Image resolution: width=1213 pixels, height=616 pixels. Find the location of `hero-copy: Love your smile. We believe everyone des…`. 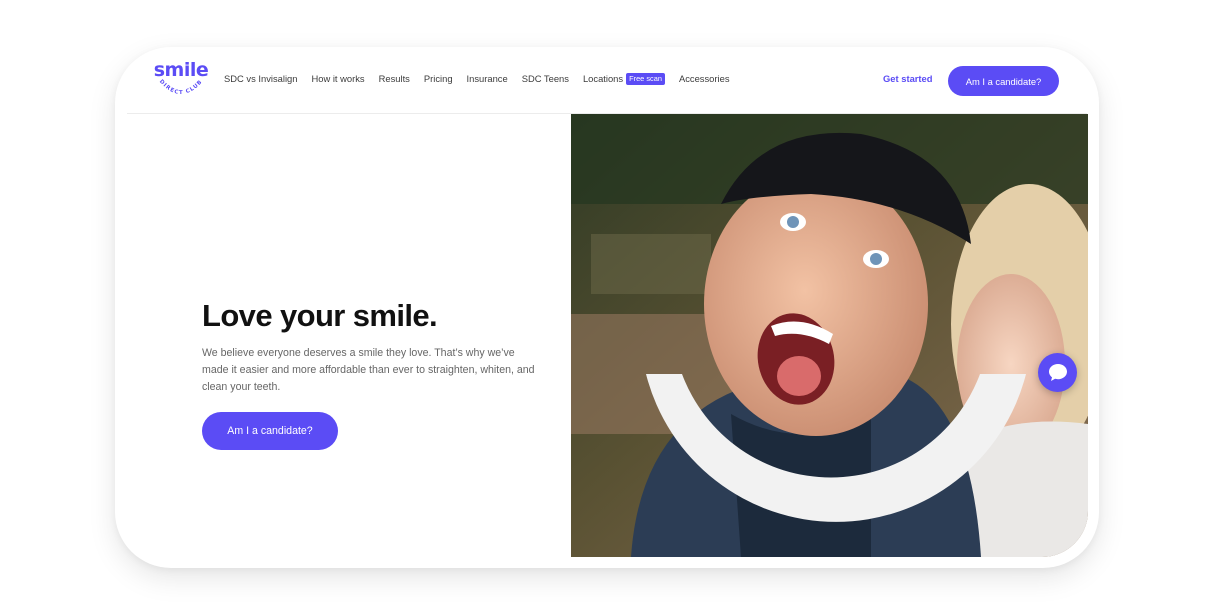

hero-copy: Love your smile. We believe everyone des… is located at coordinates (377, 373).